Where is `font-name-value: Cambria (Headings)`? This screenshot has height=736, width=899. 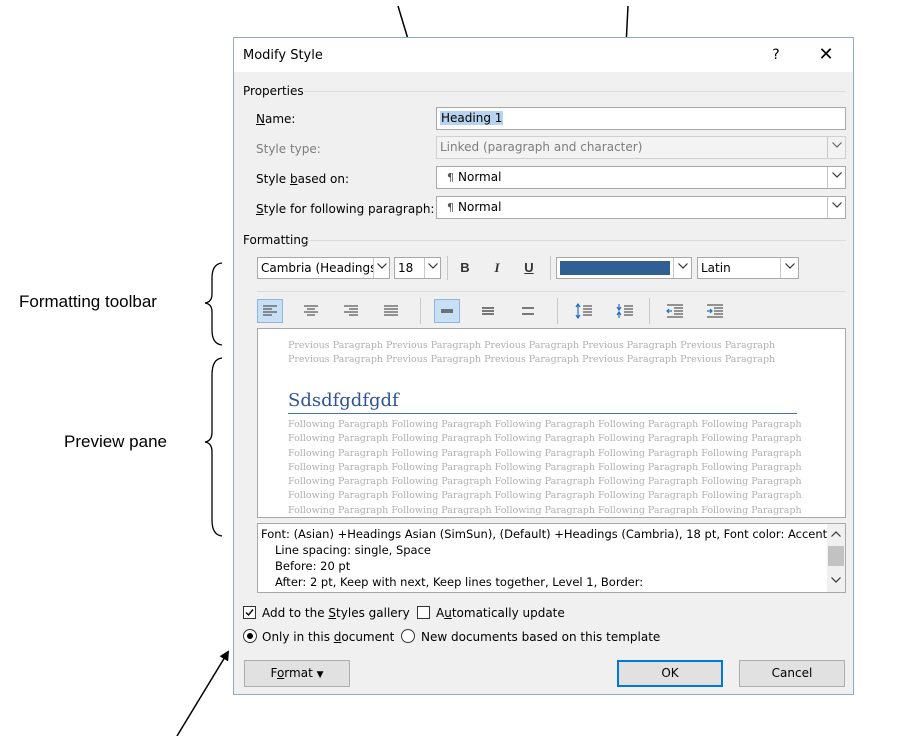
font-name-value: Cambria (Headings) is located at coordinates (321, 268).